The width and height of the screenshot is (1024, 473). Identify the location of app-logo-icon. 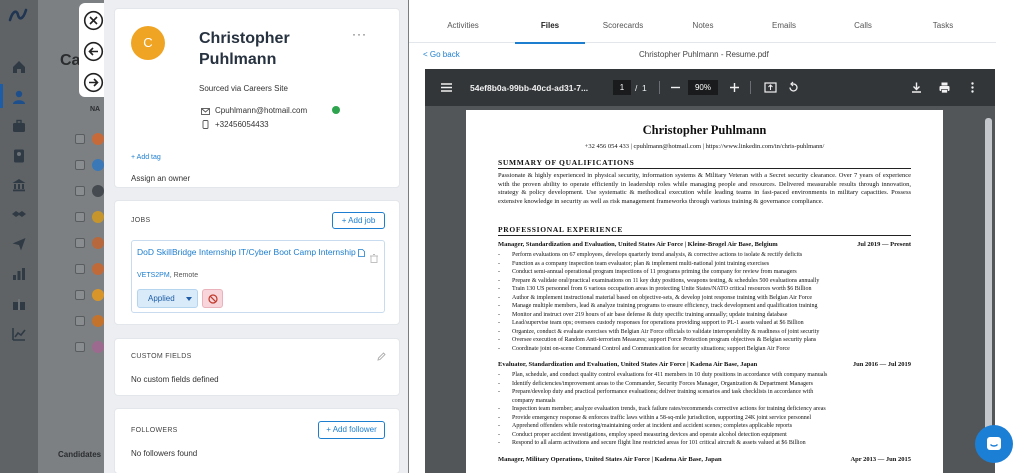
(18, 15).